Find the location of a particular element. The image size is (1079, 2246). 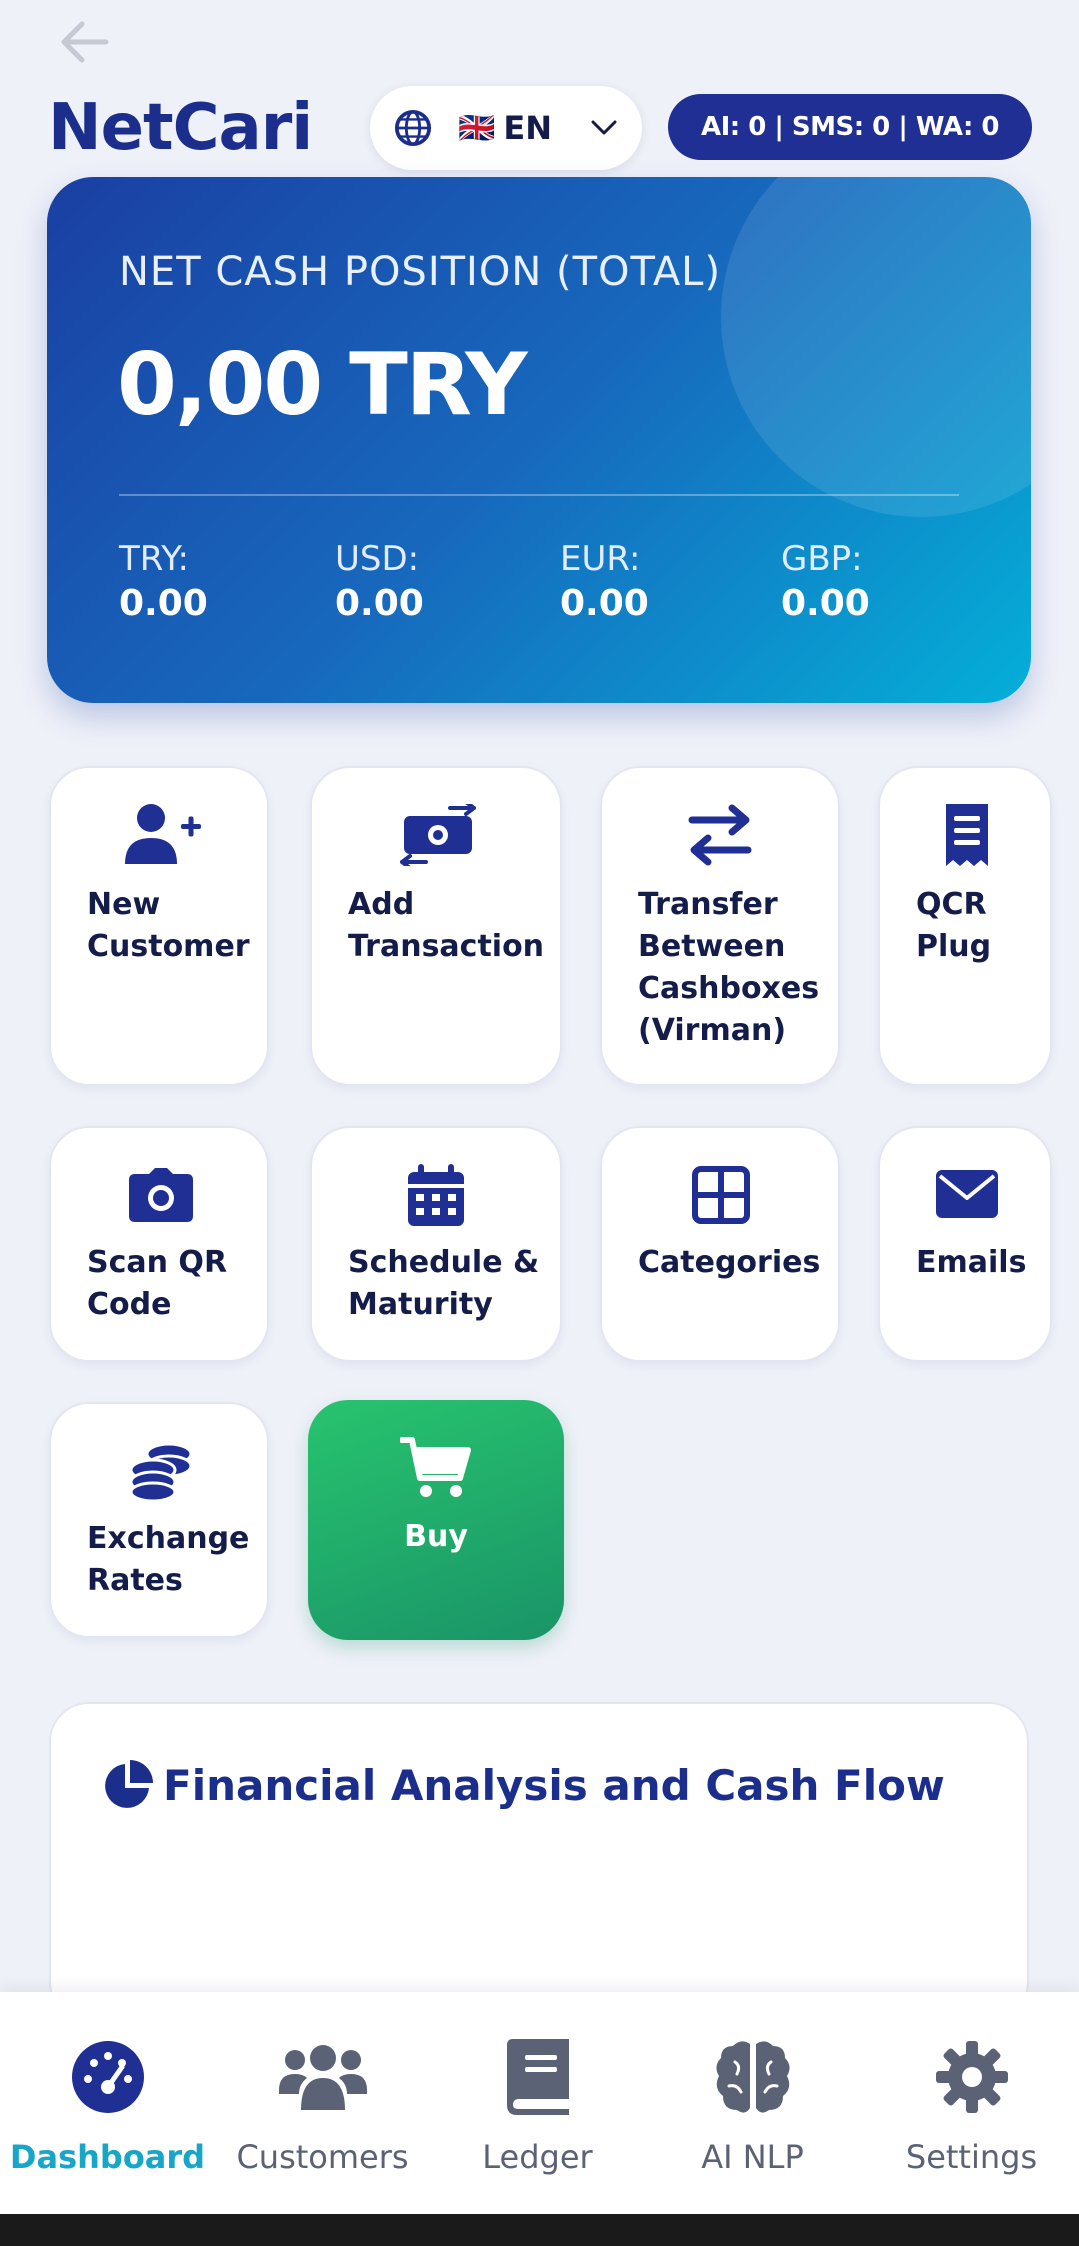

book-icon is located at coordinates (537, 2077).